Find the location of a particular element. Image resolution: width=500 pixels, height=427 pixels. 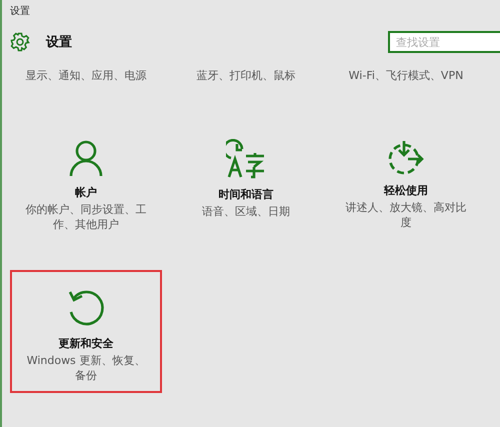

tile-title: 更新和安全 is located at coordinates (86, 343).